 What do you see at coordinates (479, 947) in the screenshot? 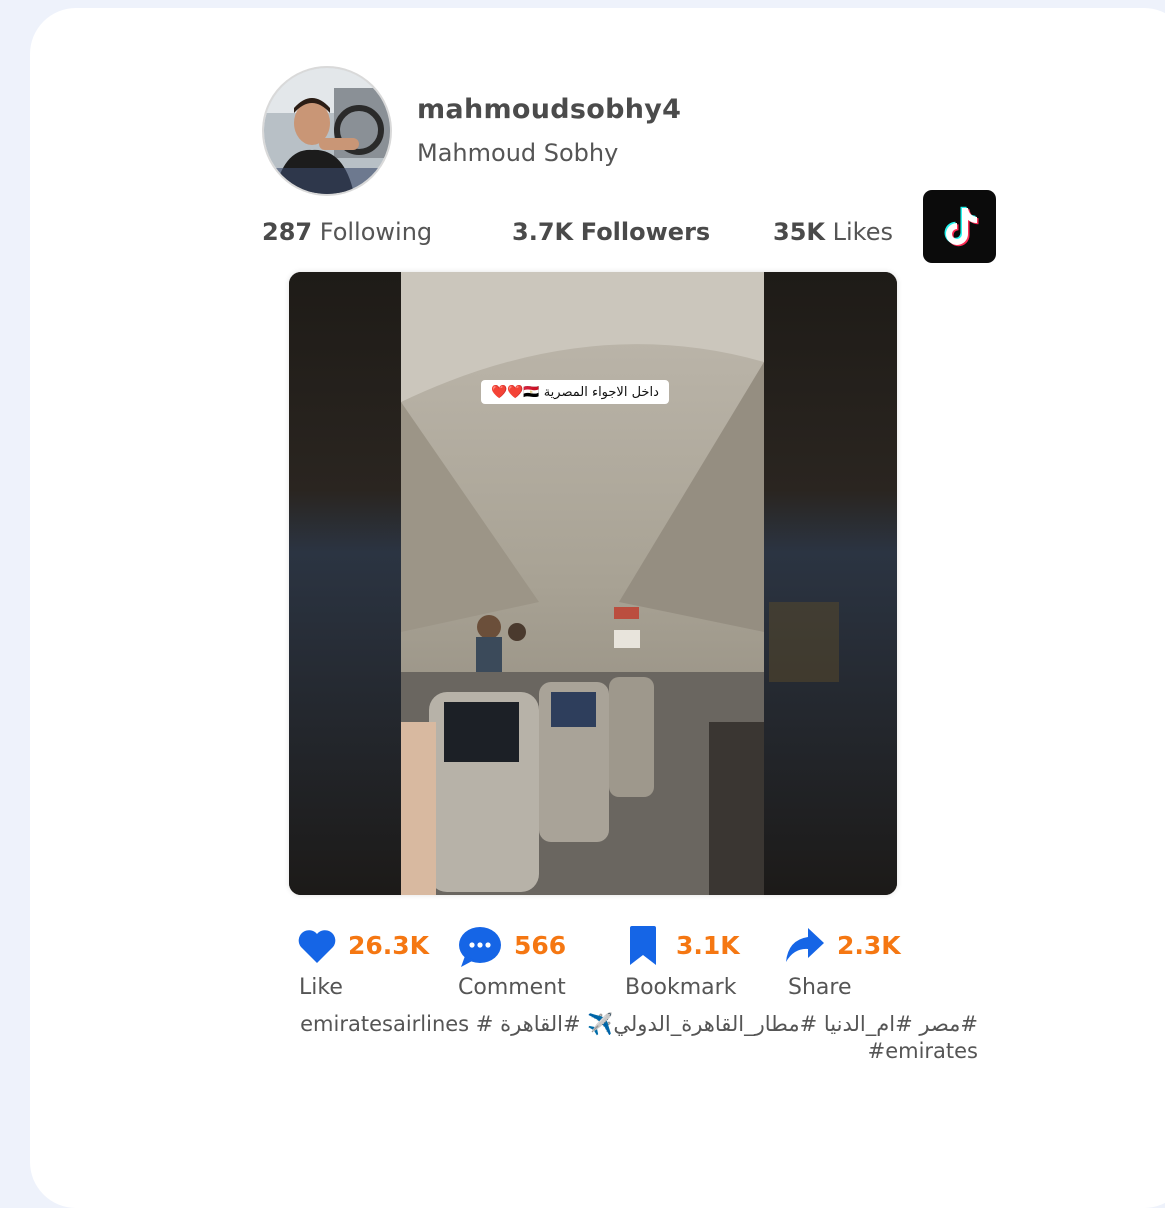
I see `speech-bubble-icon` at bounding box center [479, 947].